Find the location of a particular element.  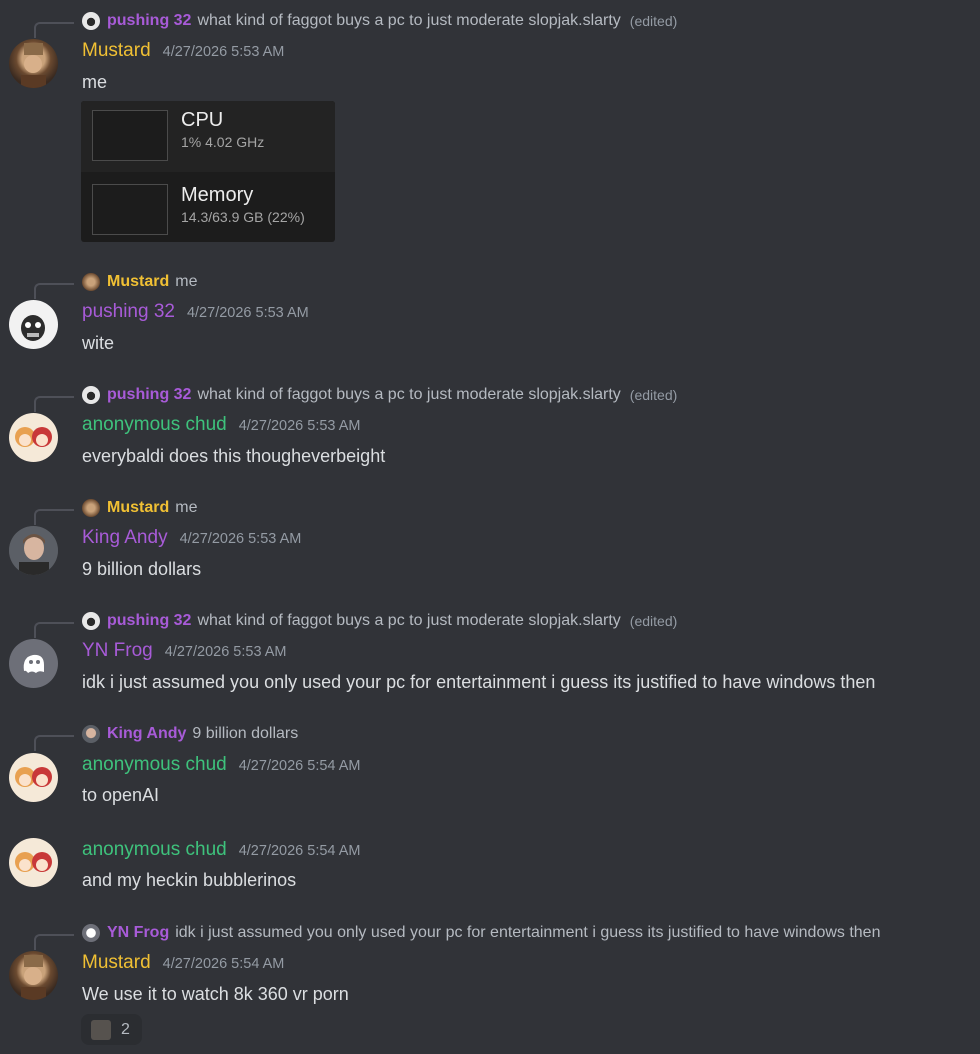

message-content: and my heckin bubblerinos is located at coordinates (189, 880).